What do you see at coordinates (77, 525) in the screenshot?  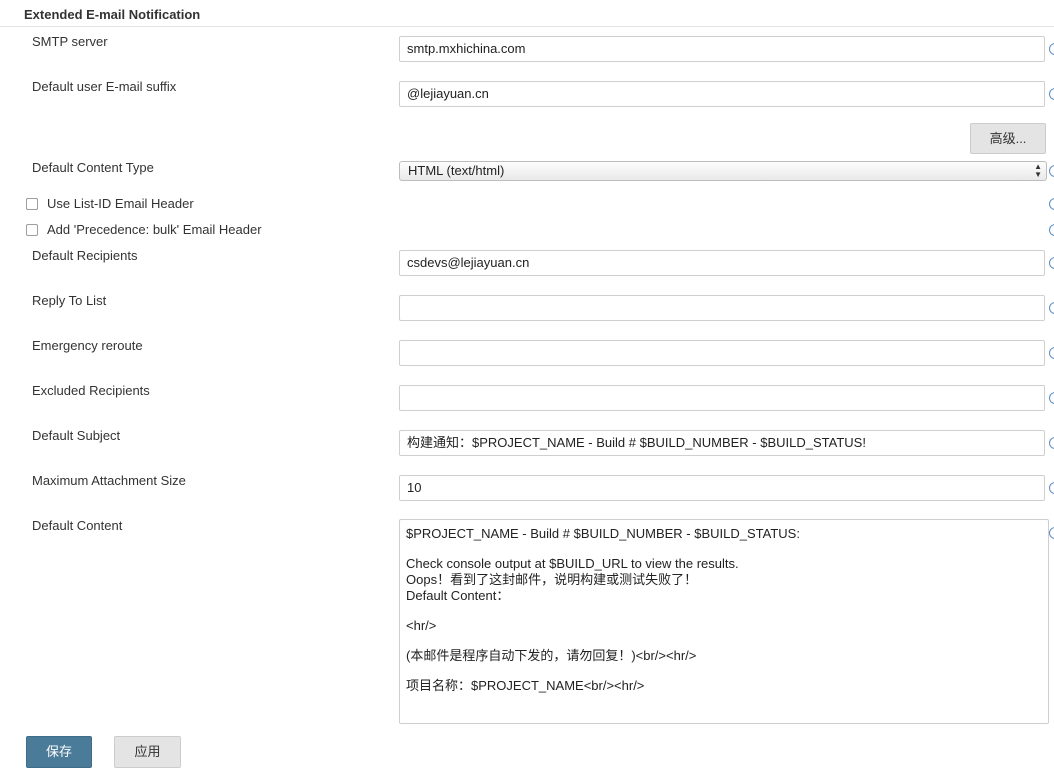 I see `content-label: Default Content` at bounding box center [77, 525].